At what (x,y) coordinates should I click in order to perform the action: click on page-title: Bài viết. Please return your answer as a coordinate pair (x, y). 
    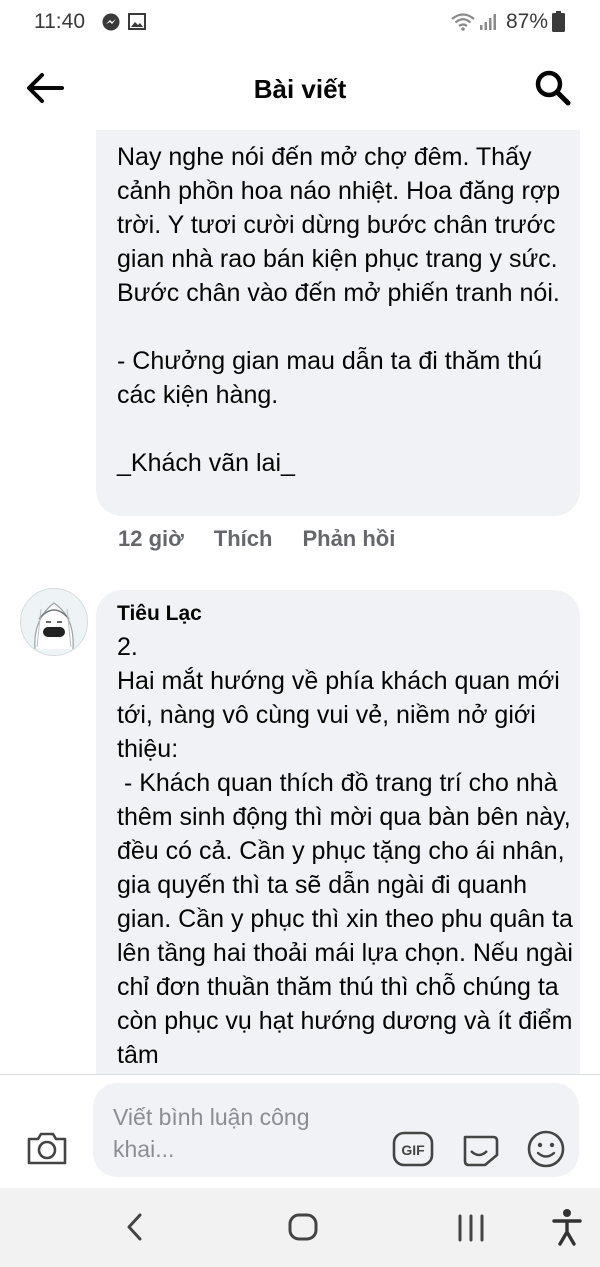
    Looking at the image, I should click on (300, 89).